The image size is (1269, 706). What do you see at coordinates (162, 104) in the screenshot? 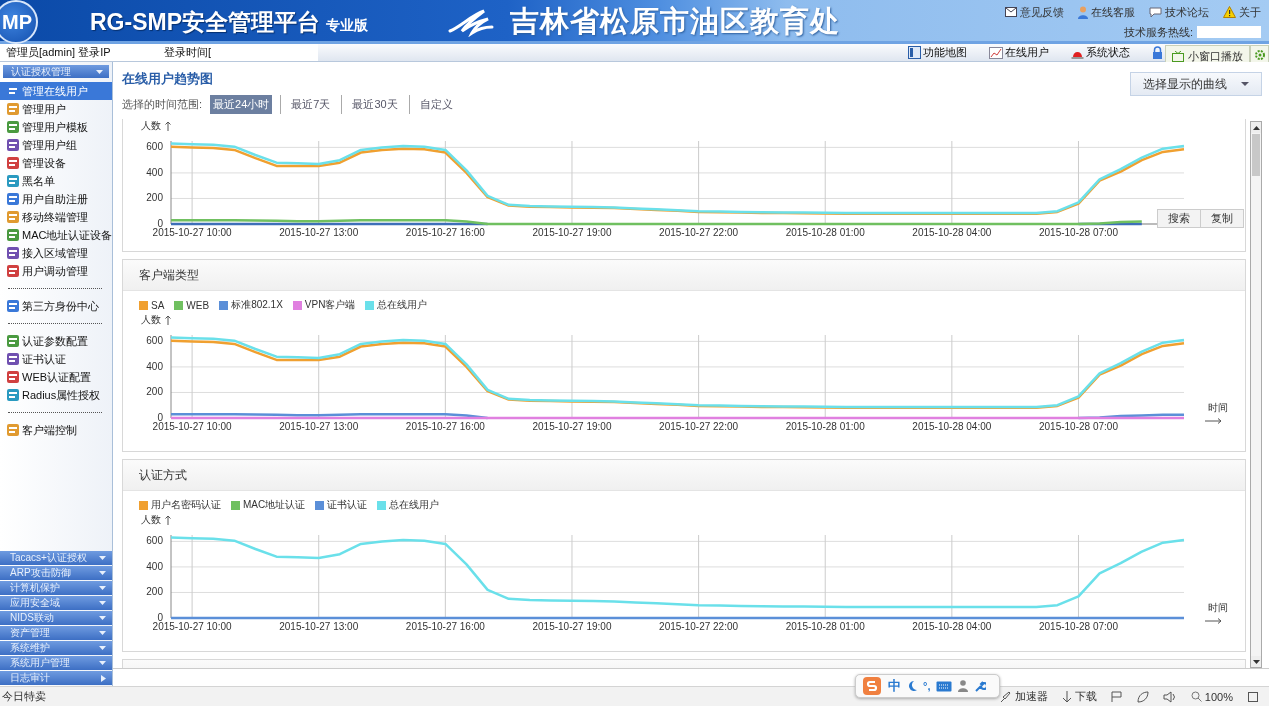
I see `range-label: 选择的时间范围:` at bounding box center [162, 104].